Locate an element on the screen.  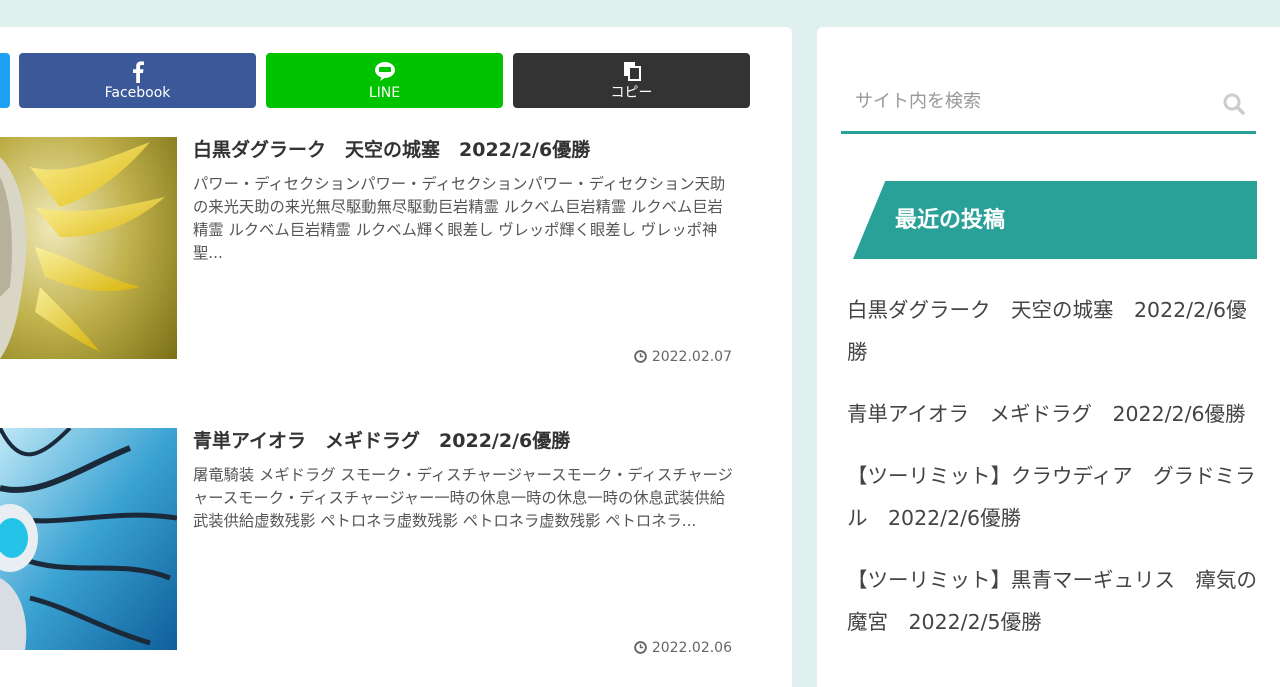
recent-posts-heading: 最近の投稿 is located at coordinates (1055, 220).